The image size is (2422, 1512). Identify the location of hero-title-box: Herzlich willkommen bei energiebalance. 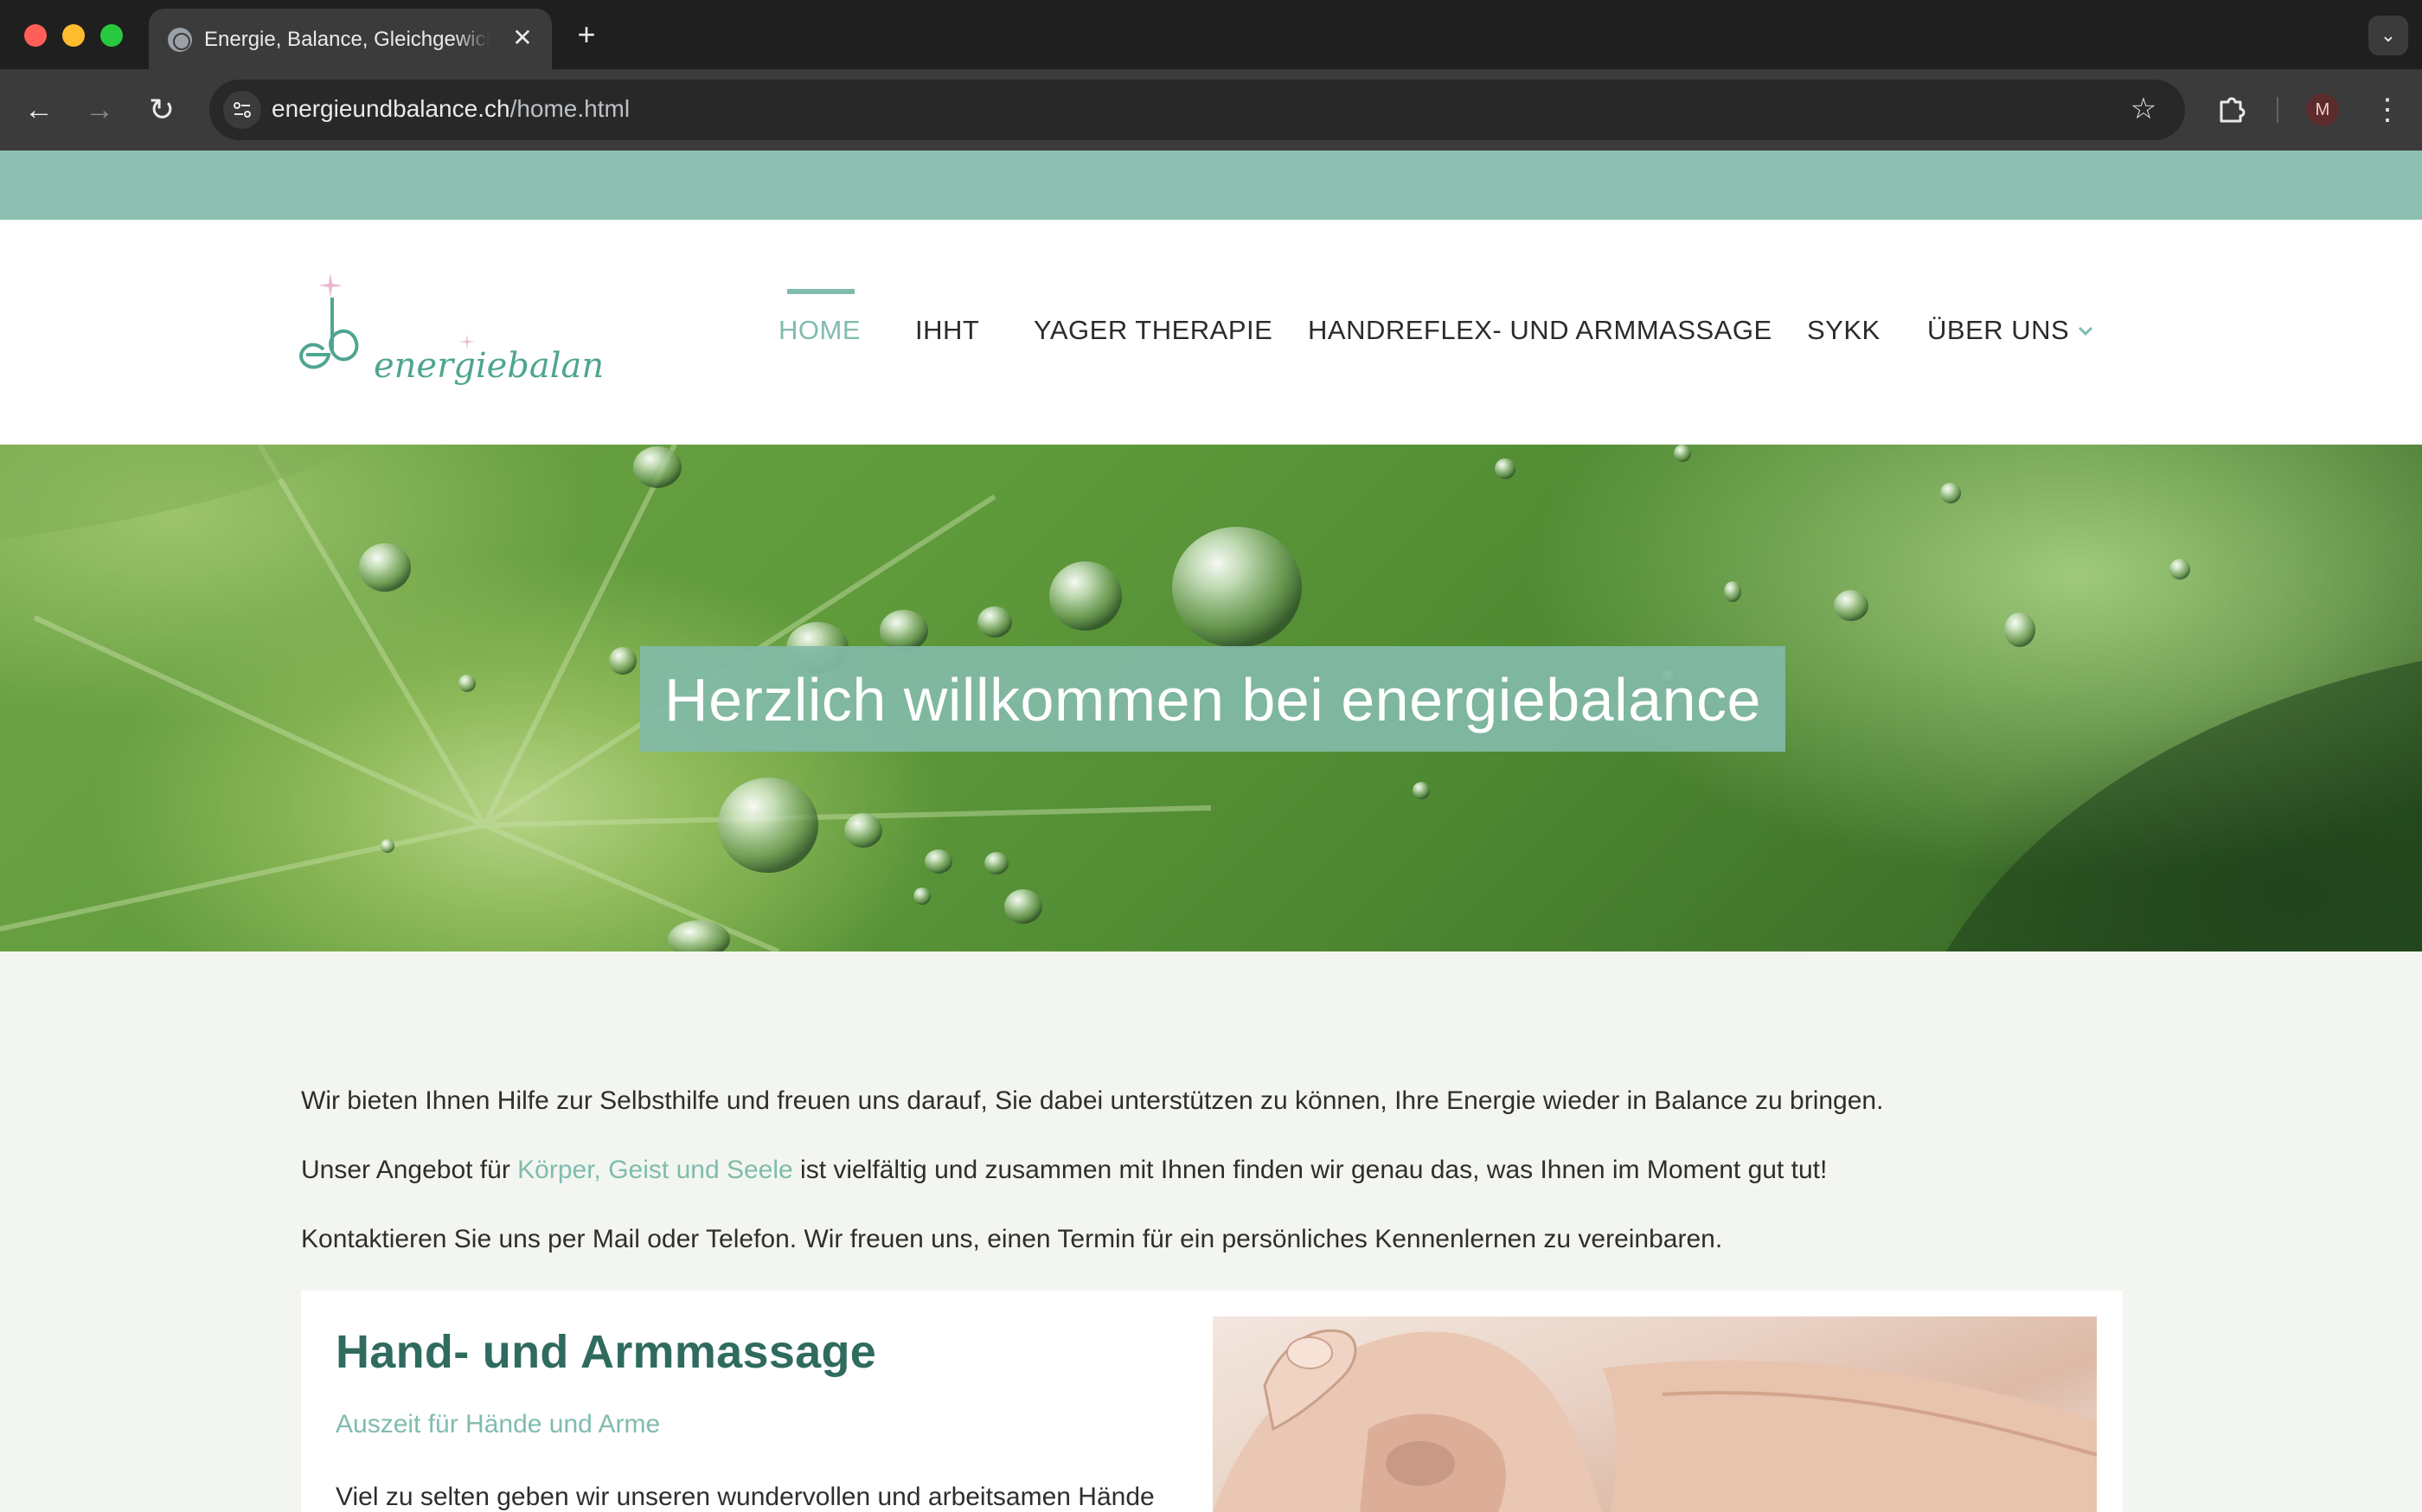
(1212, 699).